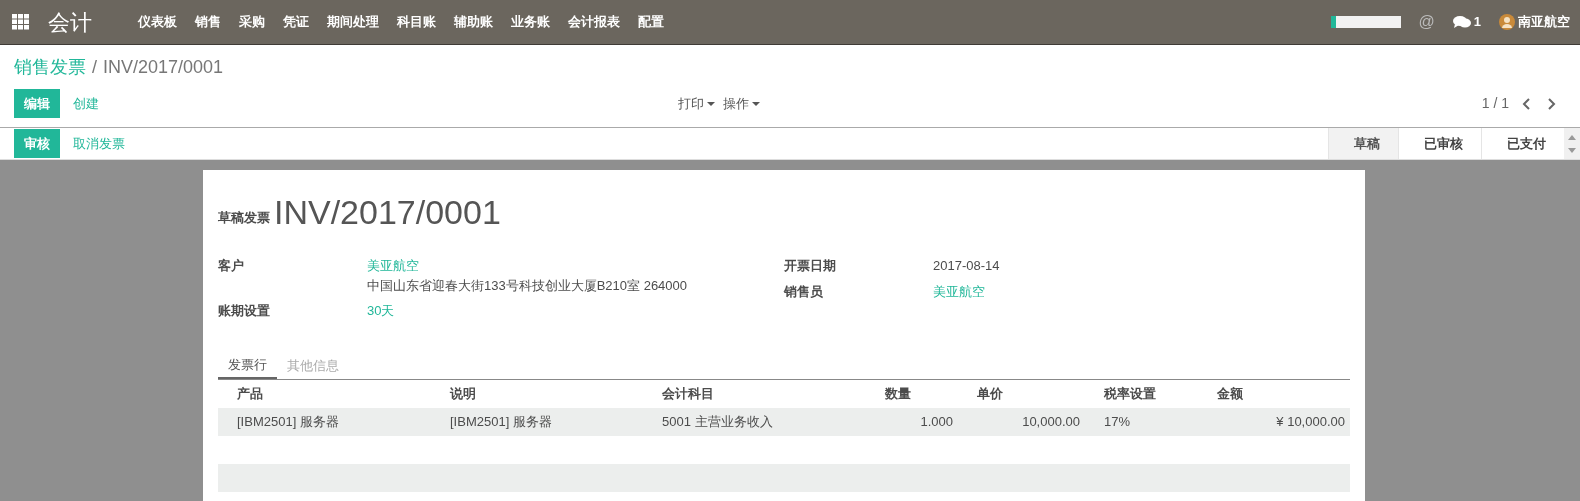  Describe the element at coordinates (1544, 22) in the screenshot. I see `user-menu: 南亚航空` at that location.